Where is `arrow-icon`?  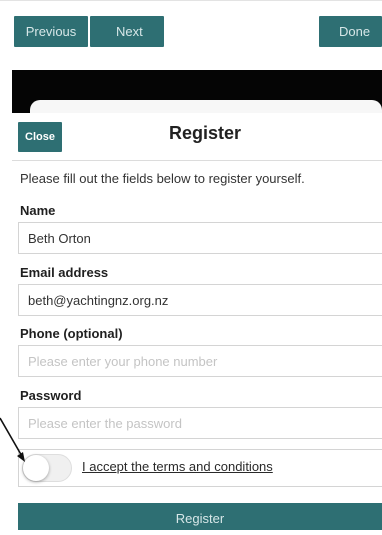 arrow-icon is located at coordinates (12, 439).